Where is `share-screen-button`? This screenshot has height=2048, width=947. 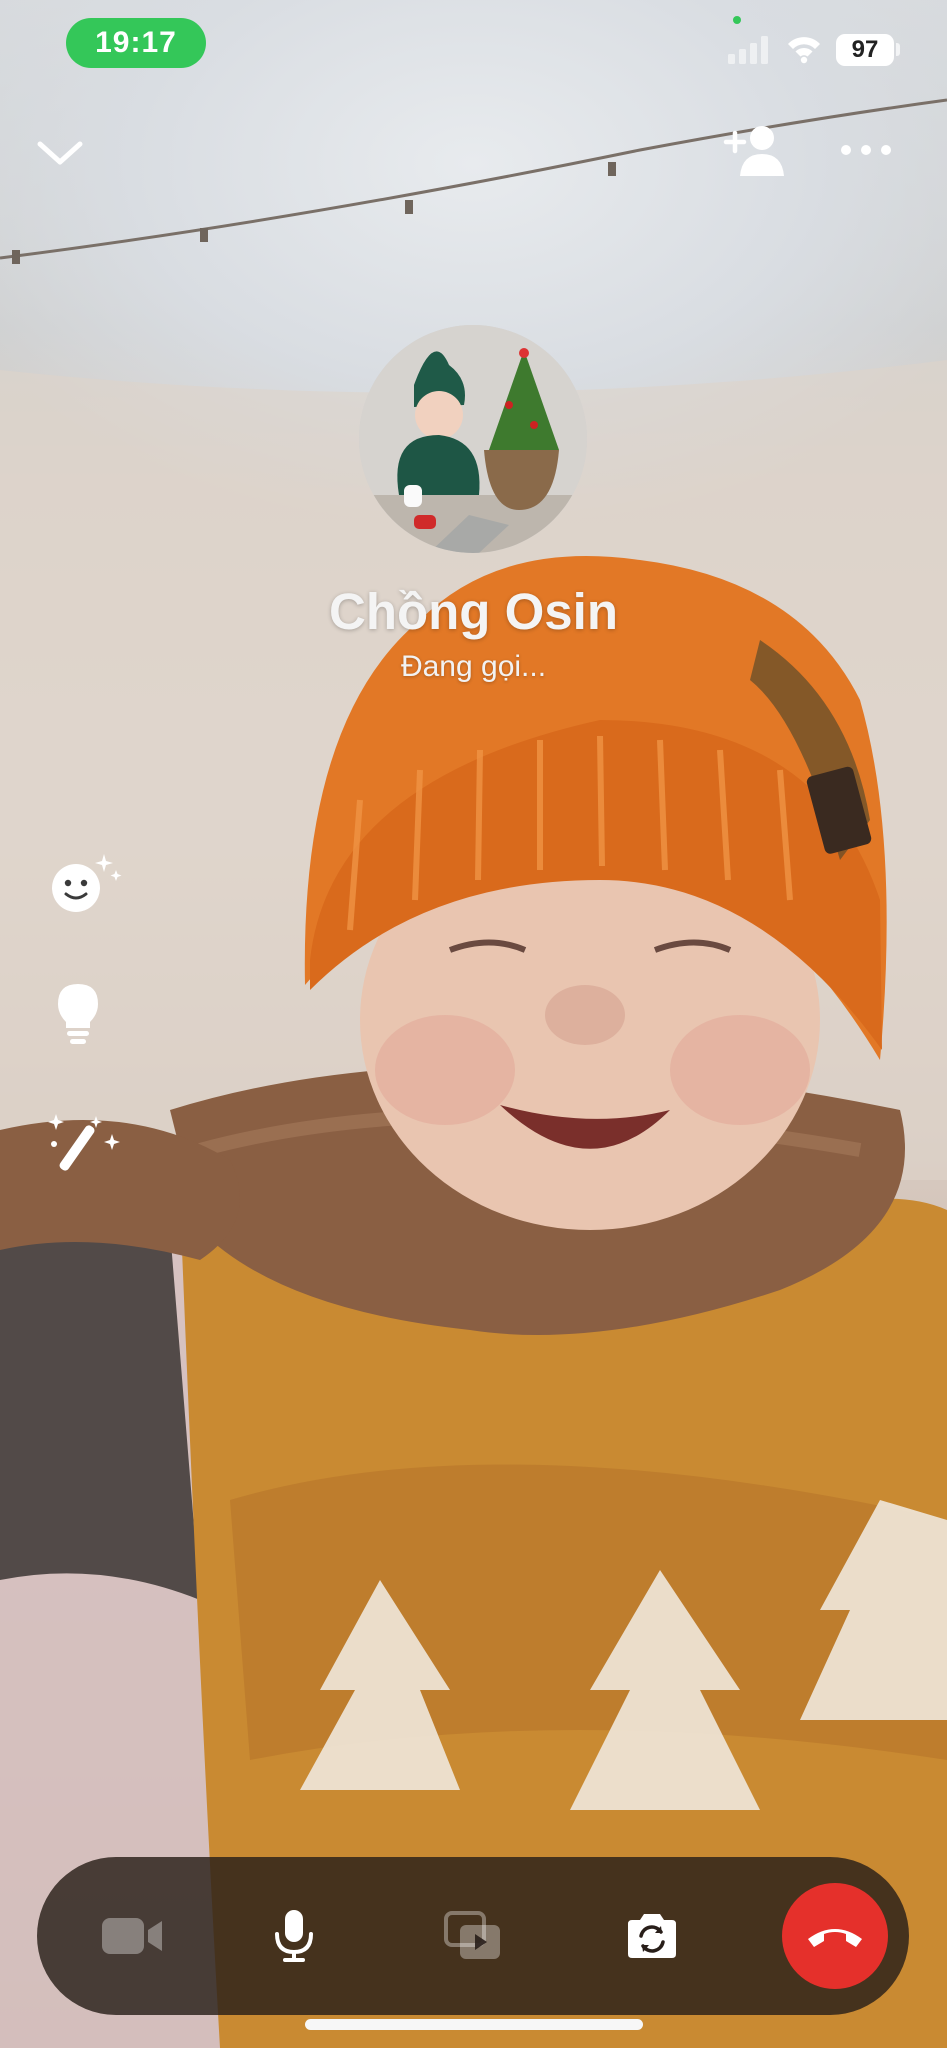
share-screen-button is located at coordinates (473, 1936).